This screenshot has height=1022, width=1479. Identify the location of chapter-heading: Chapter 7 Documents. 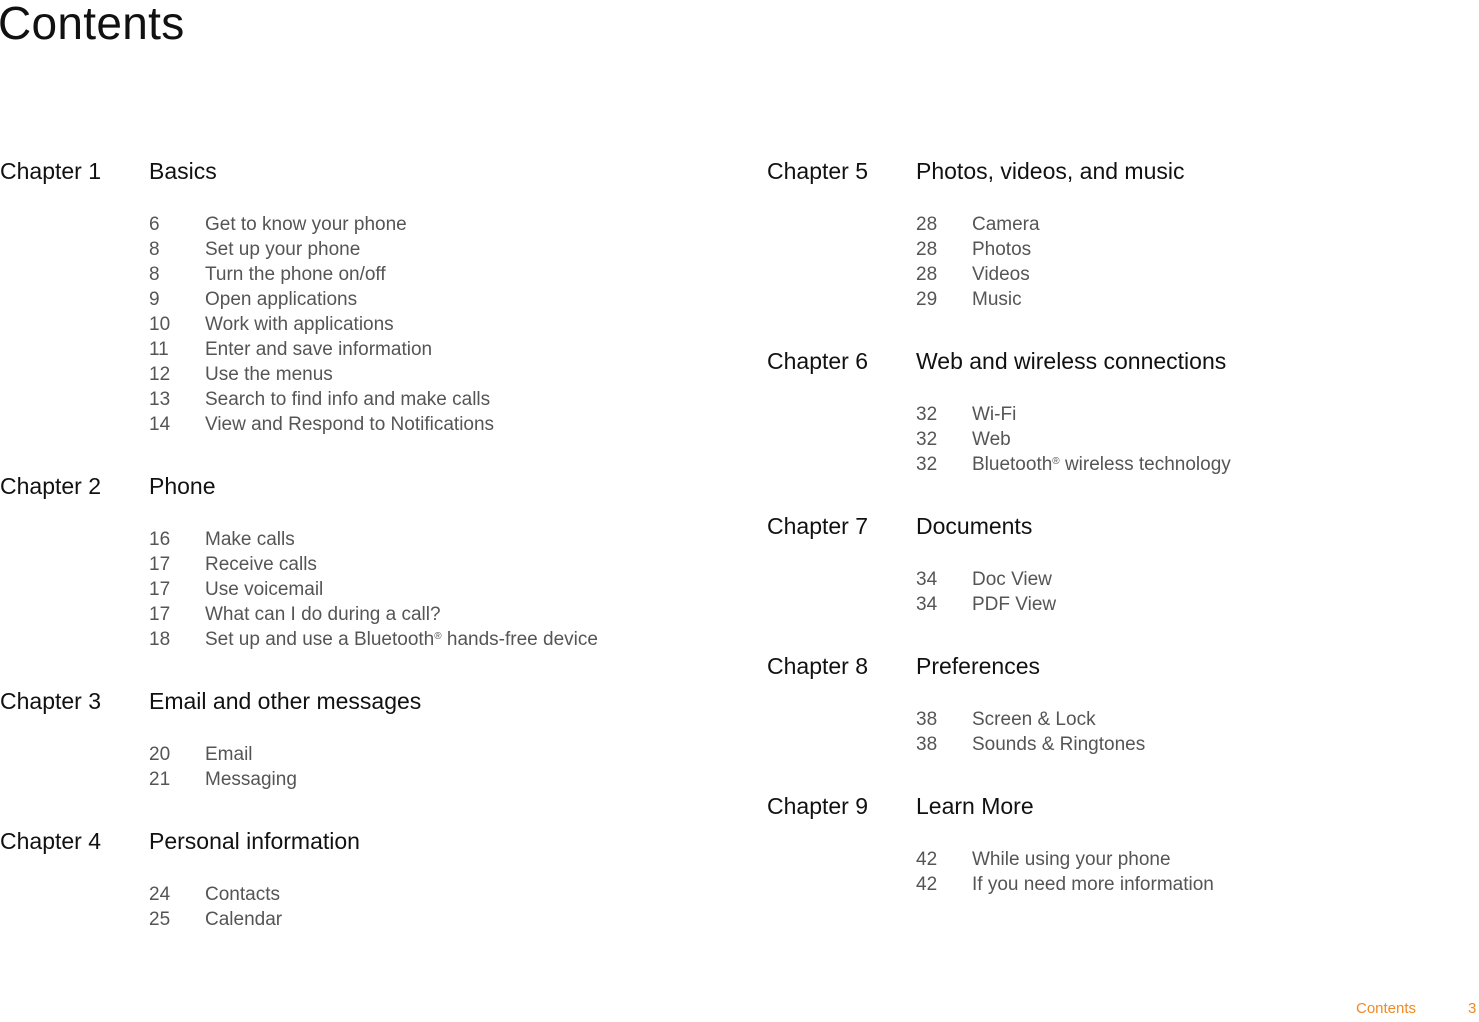
(1117, 526).